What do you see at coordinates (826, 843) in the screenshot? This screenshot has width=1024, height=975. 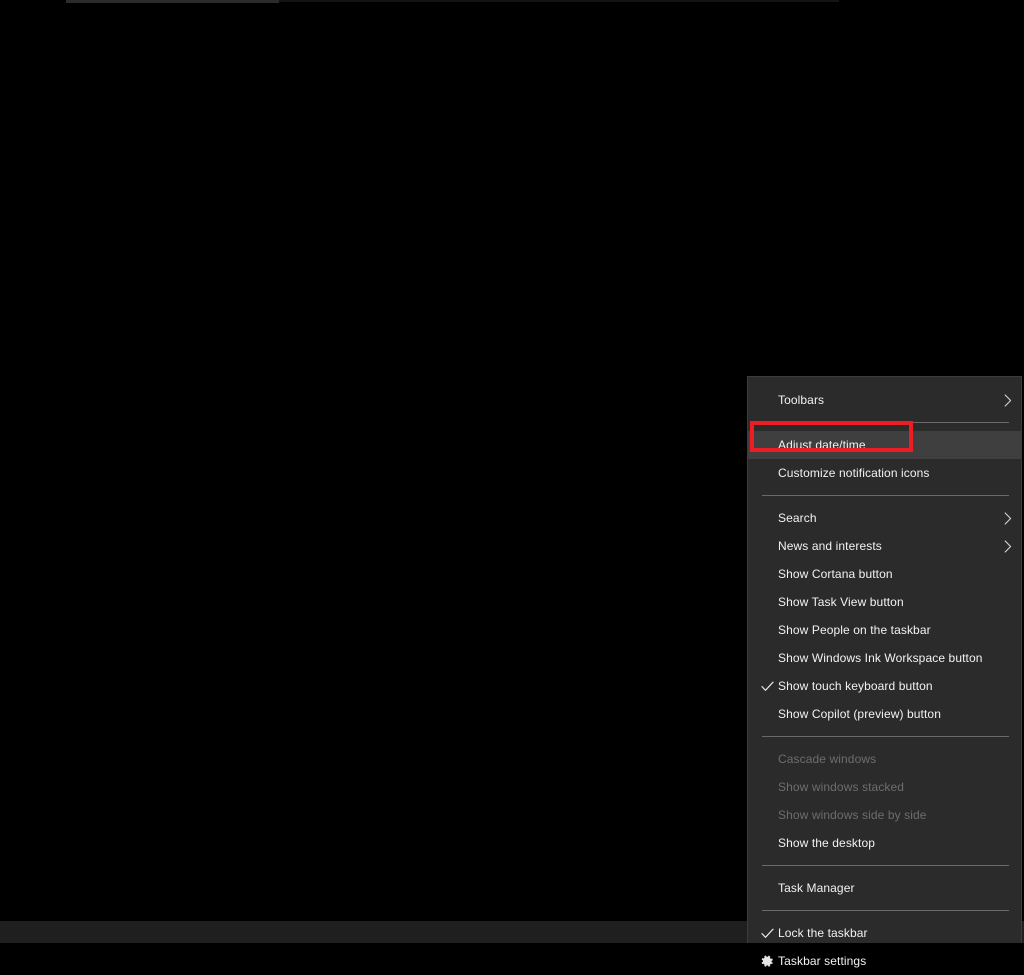 I see `menu-item-label: Show the desktop` at bounding box center [826, 843].